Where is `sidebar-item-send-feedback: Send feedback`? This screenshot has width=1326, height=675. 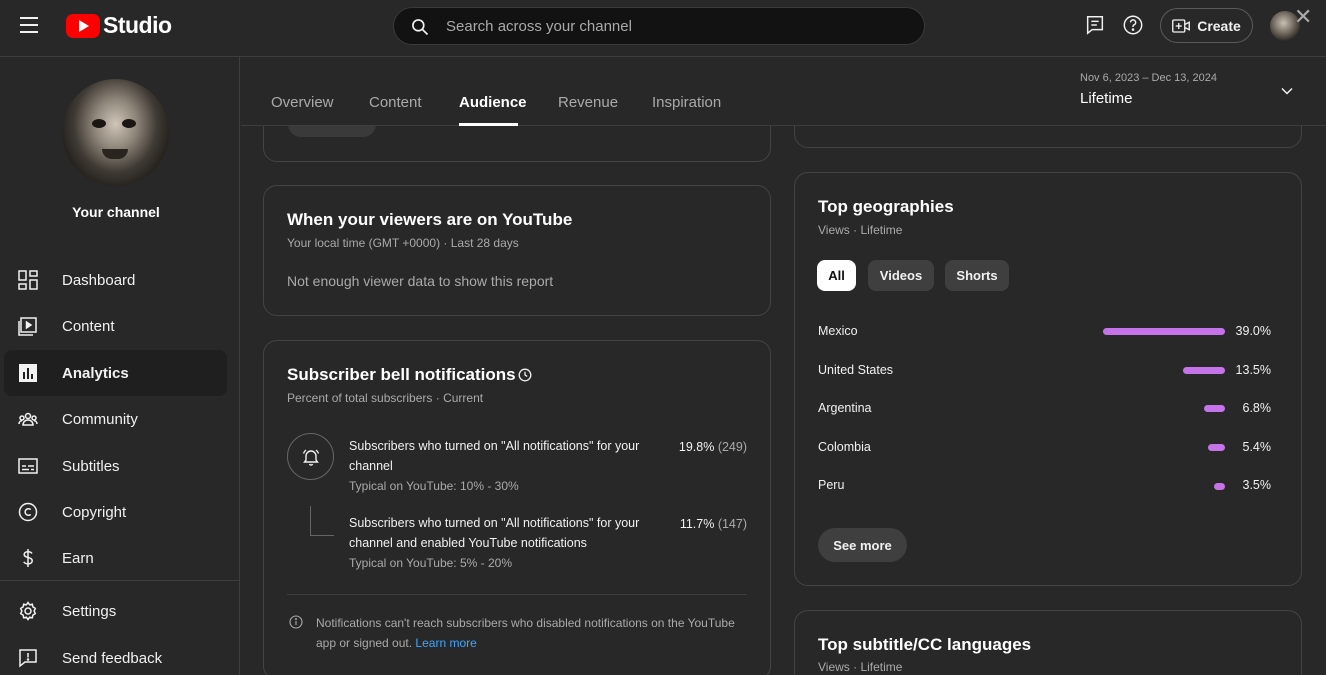
sidebar-item-send-feedback: Send feedback is located at coordinates (115, 655).